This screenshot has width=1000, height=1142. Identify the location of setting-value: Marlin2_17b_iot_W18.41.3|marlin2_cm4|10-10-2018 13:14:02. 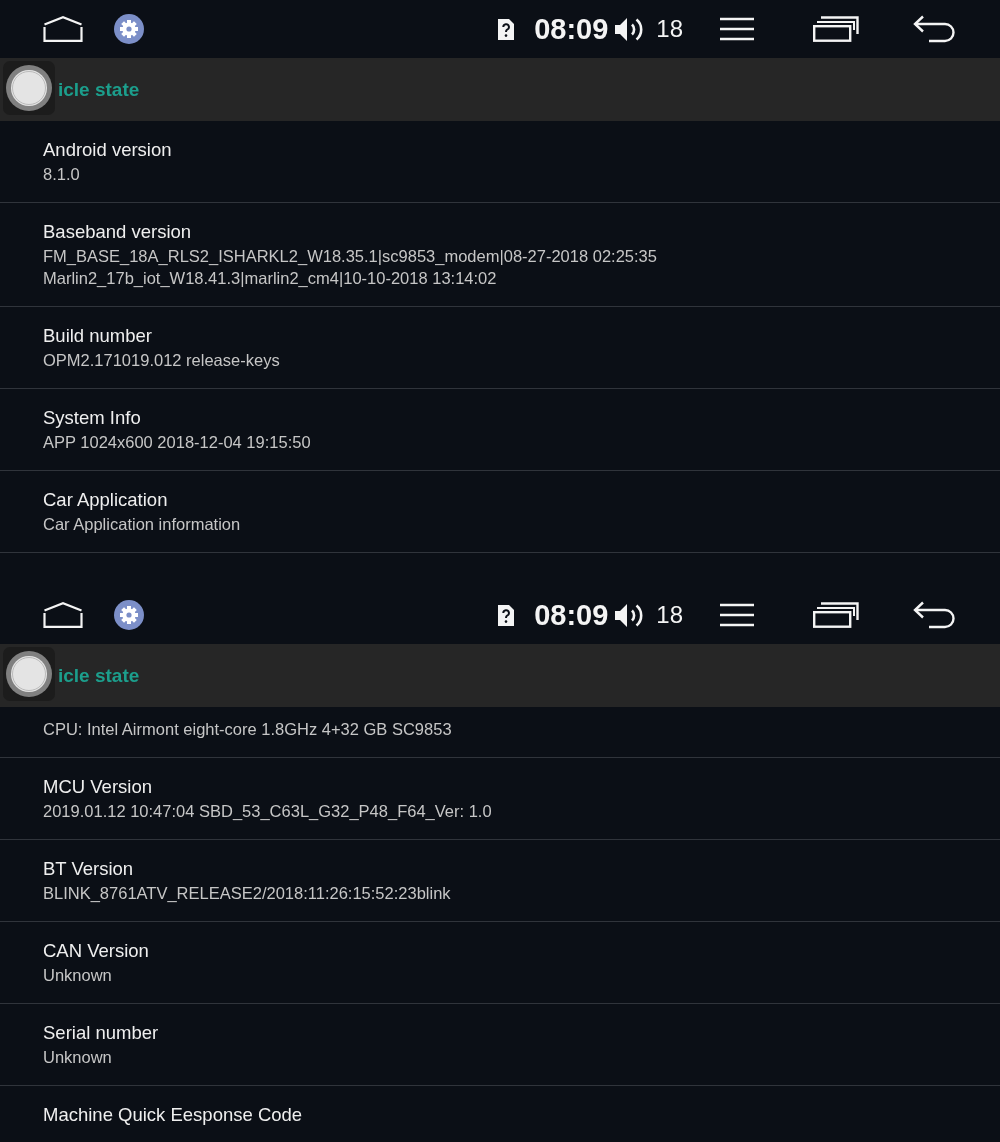
(270, 278).